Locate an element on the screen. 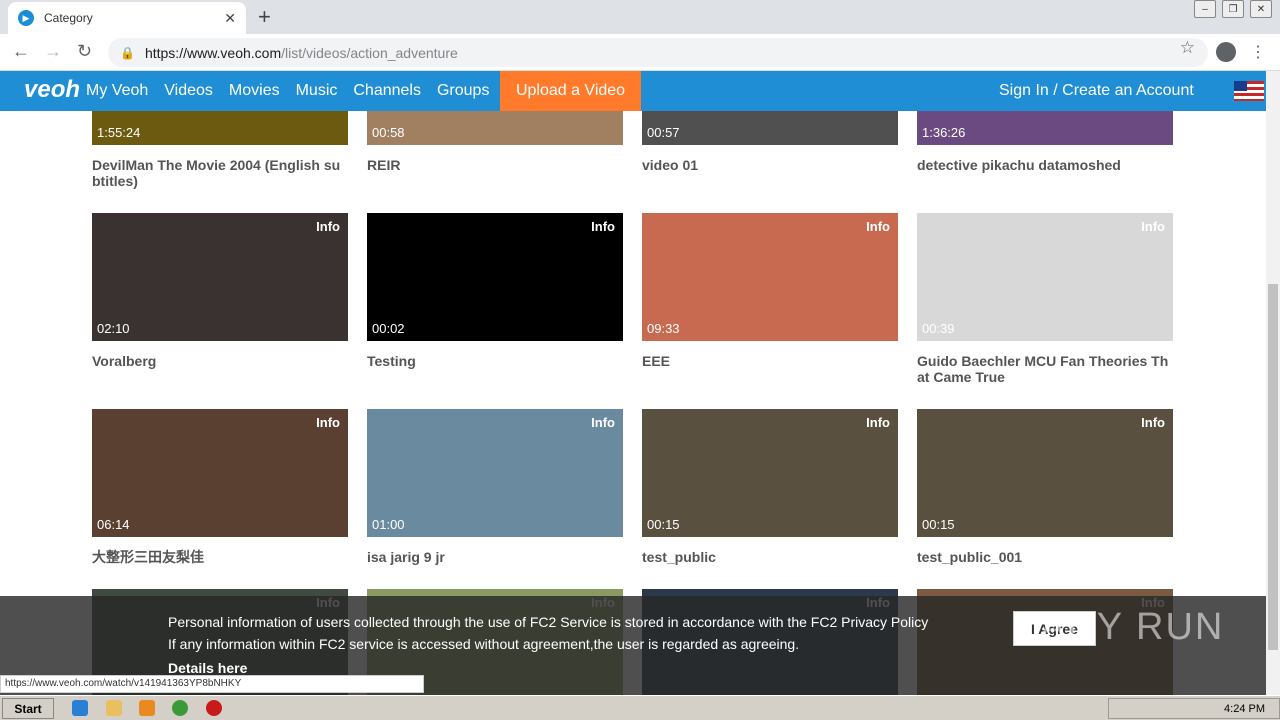  video-card: Info 00:02 Testing is located at coordinates (495, 291).